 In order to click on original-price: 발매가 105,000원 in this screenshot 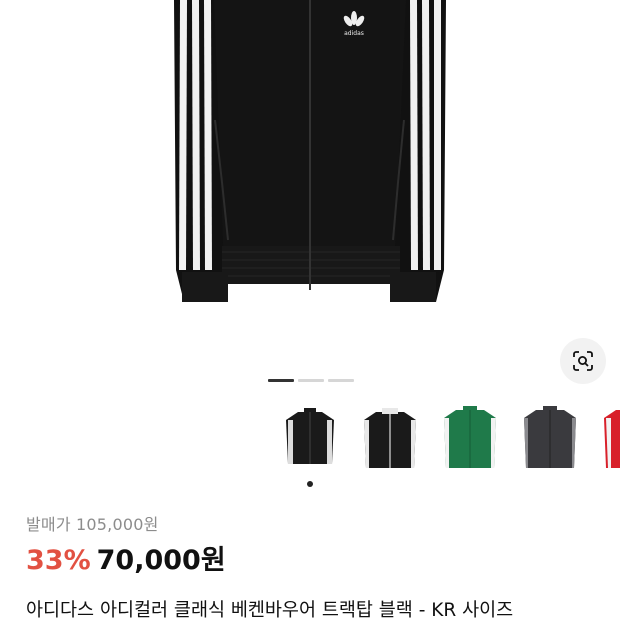, I will do `click(92, 524)`.